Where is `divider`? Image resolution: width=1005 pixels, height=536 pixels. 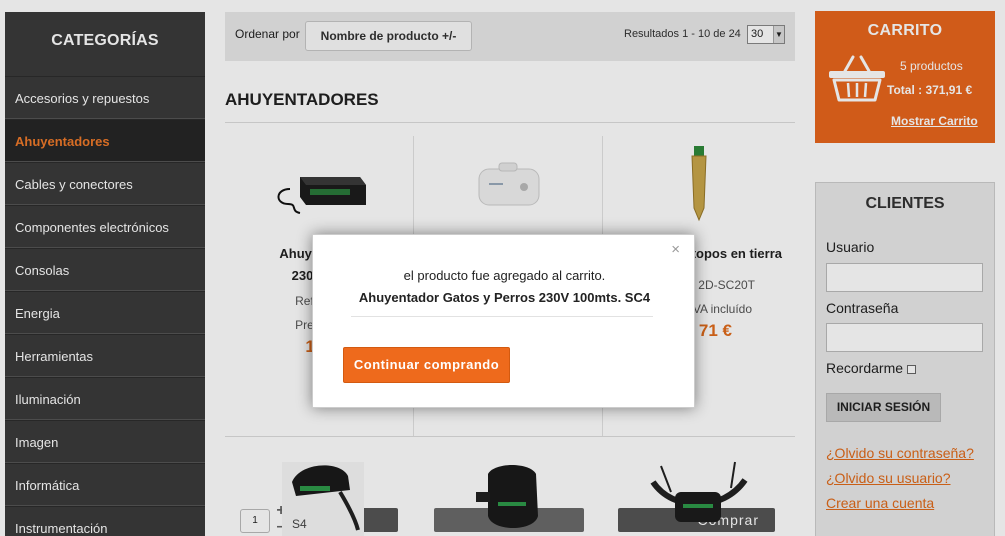
divider is located at coordinates (502, 316).